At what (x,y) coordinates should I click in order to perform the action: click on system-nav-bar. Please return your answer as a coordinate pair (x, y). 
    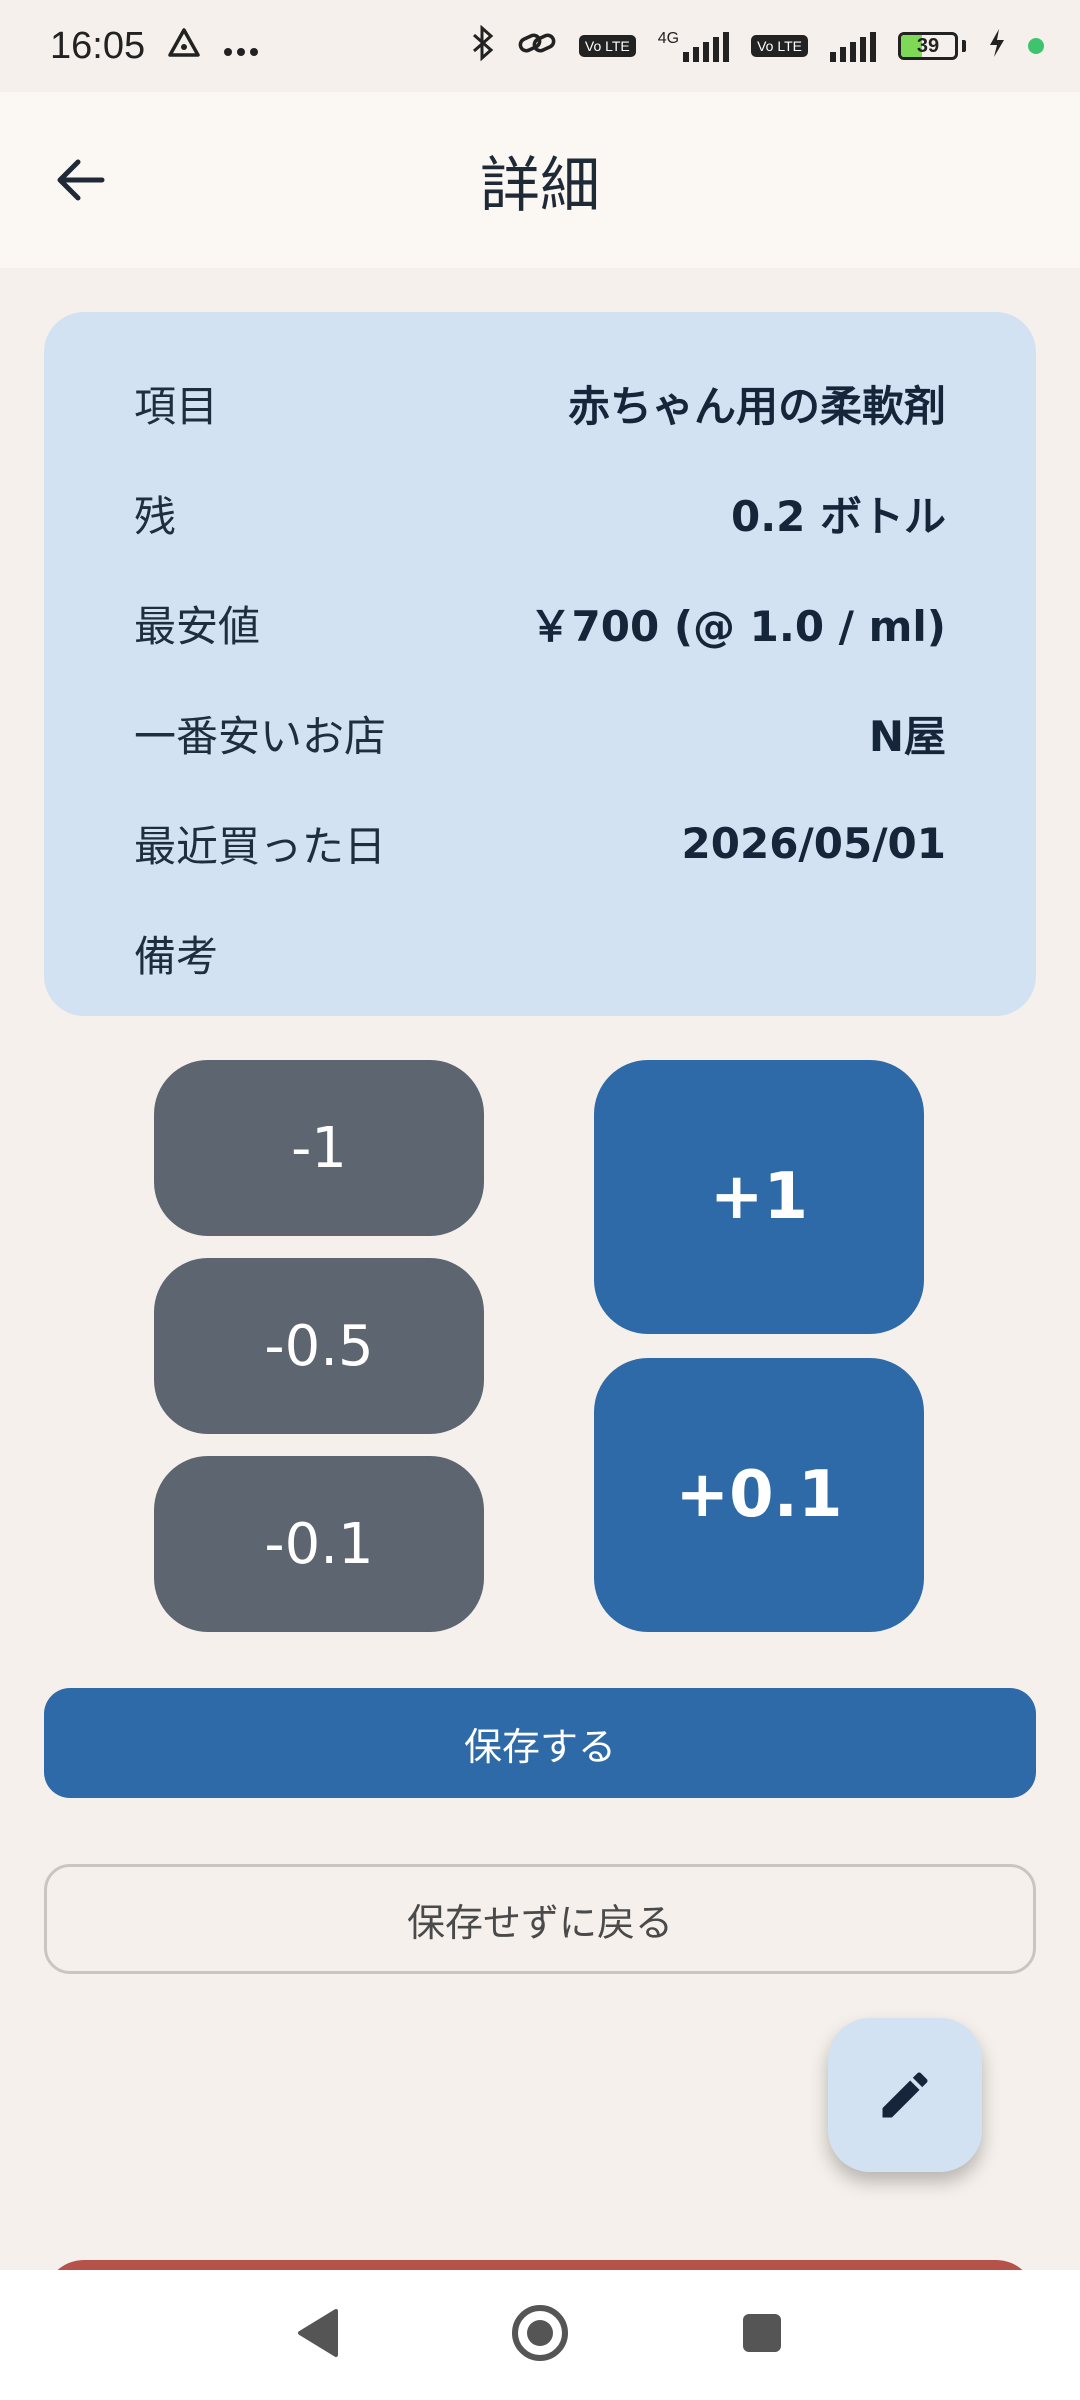
    Looking at the image, I should click on (540, 2335).